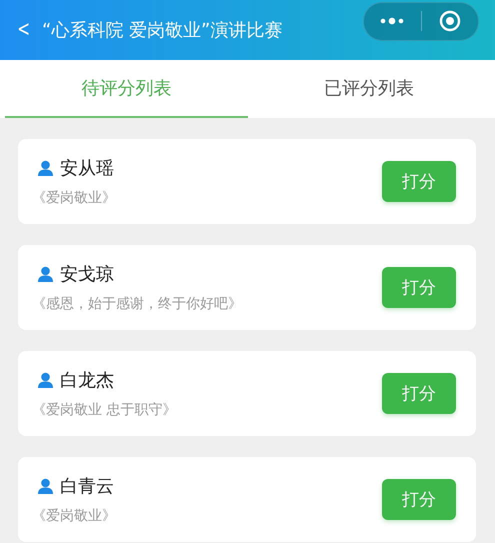 This screenshot has width=495, height=543. What do you see at coordinates (87, 486) in the screenshot?
I see `contestant-name: 白青云` at bounding box center [87, 486].